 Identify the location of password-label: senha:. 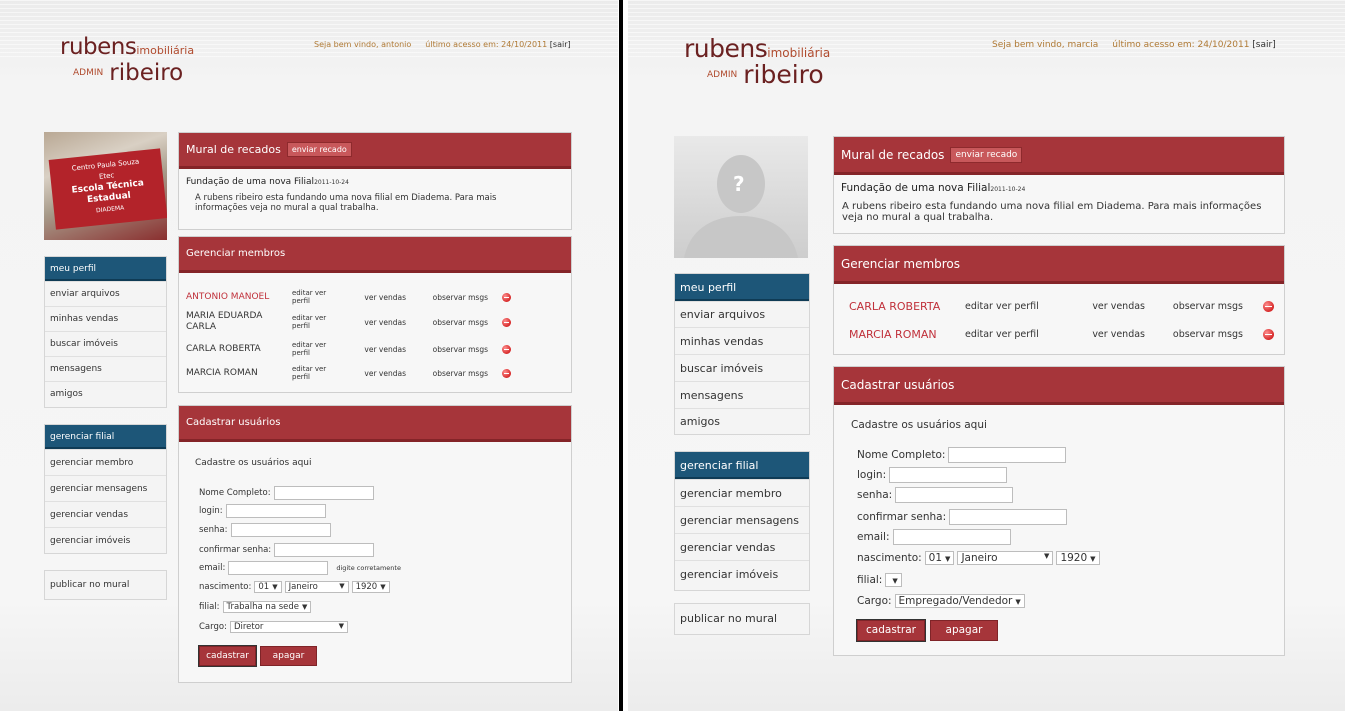
(213, 530).